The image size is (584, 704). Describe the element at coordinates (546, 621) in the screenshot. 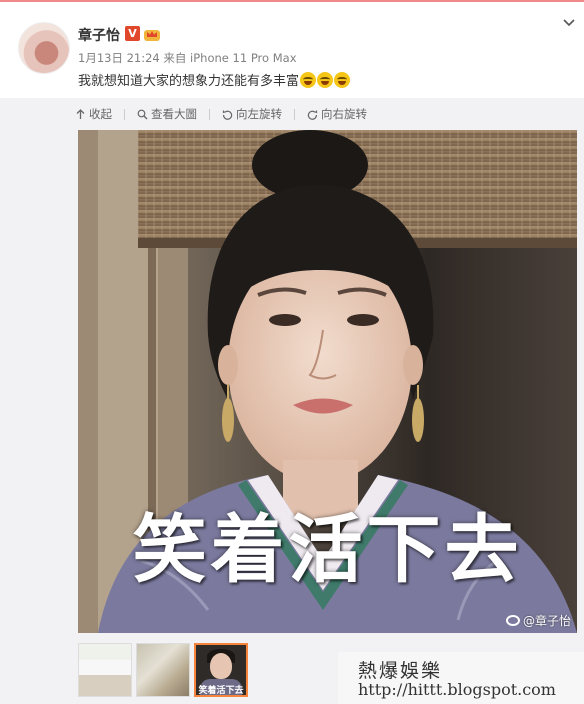

I see `watermark-text: @章子怡` at that location.